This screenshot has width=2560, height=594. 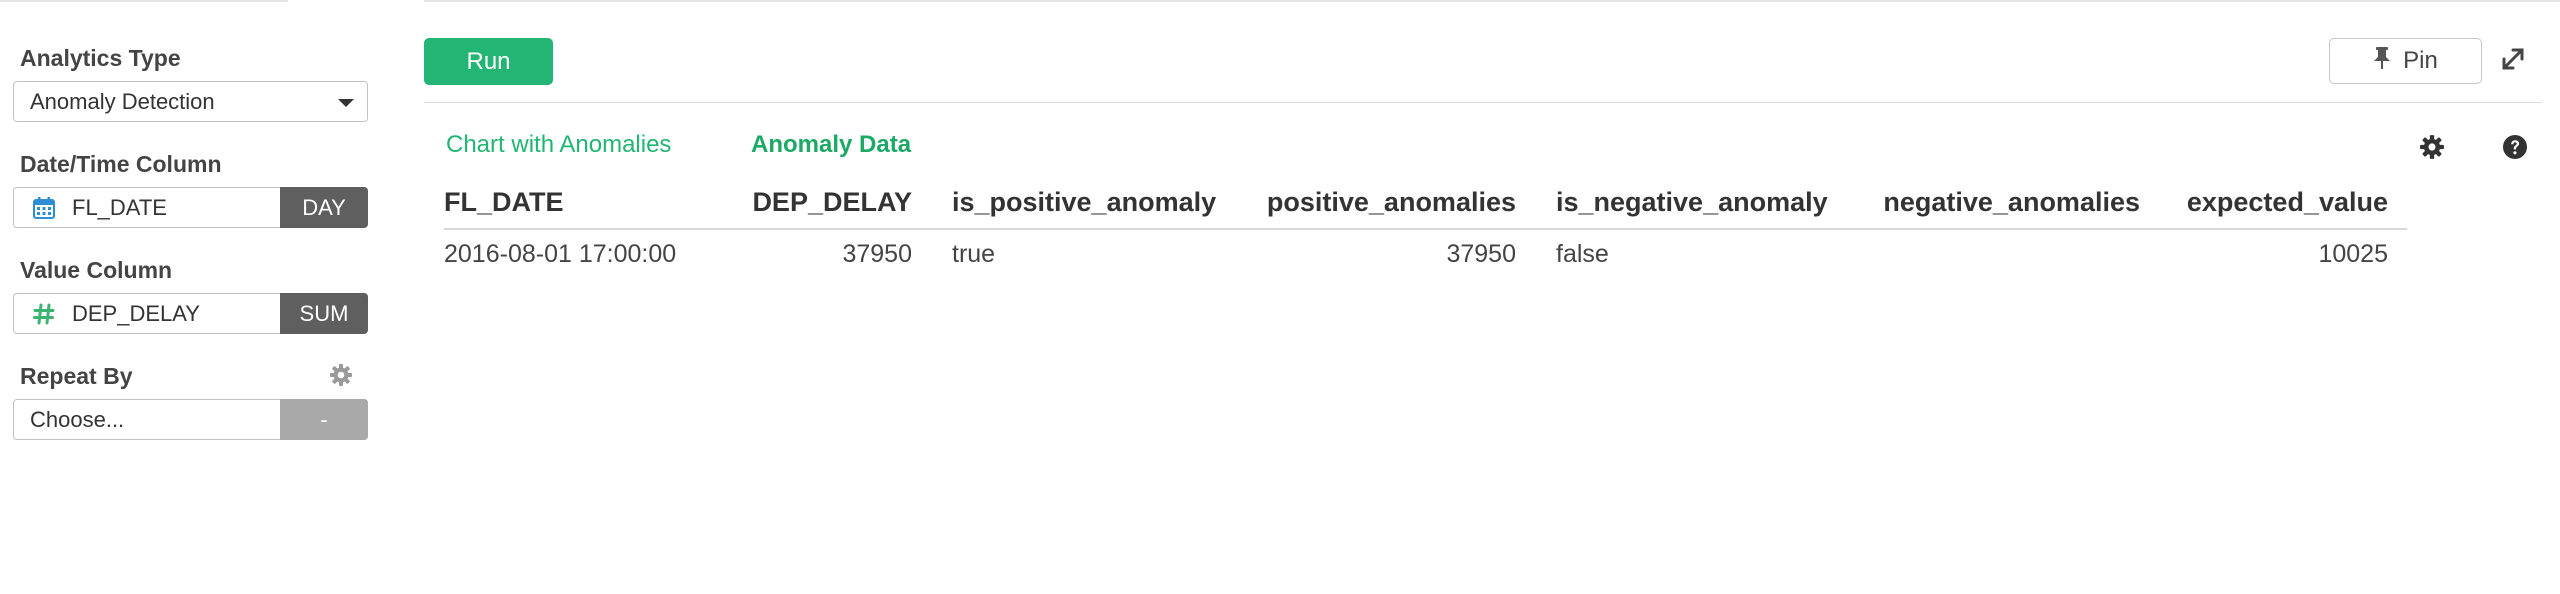 I want to click on expand-icon, so click(x=2513, y=61).